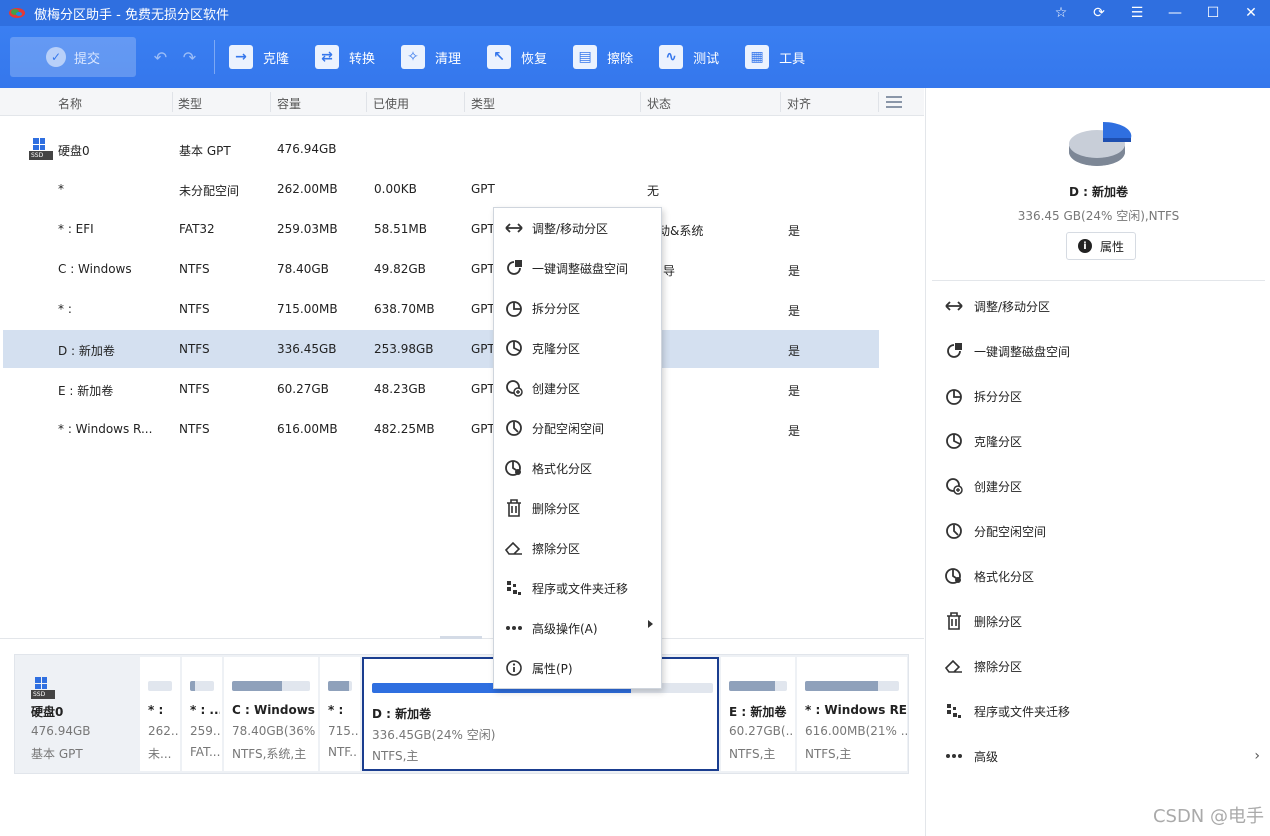 The height and width of the screenshot is (836, 1270). I want to click on menu-item-erase: 擦除分区, so click(577, 548).